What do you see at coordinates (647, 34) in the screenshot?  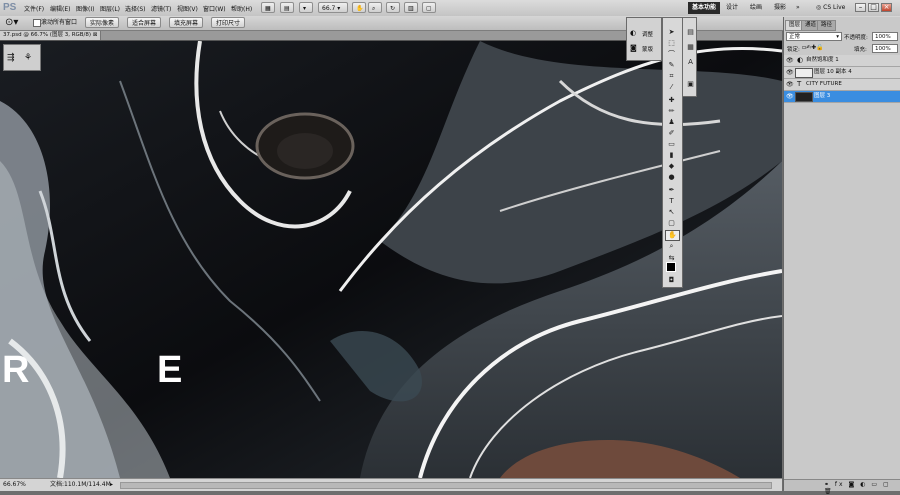 I see `adjustments-label: 调整` at bounding box center [647, 34].